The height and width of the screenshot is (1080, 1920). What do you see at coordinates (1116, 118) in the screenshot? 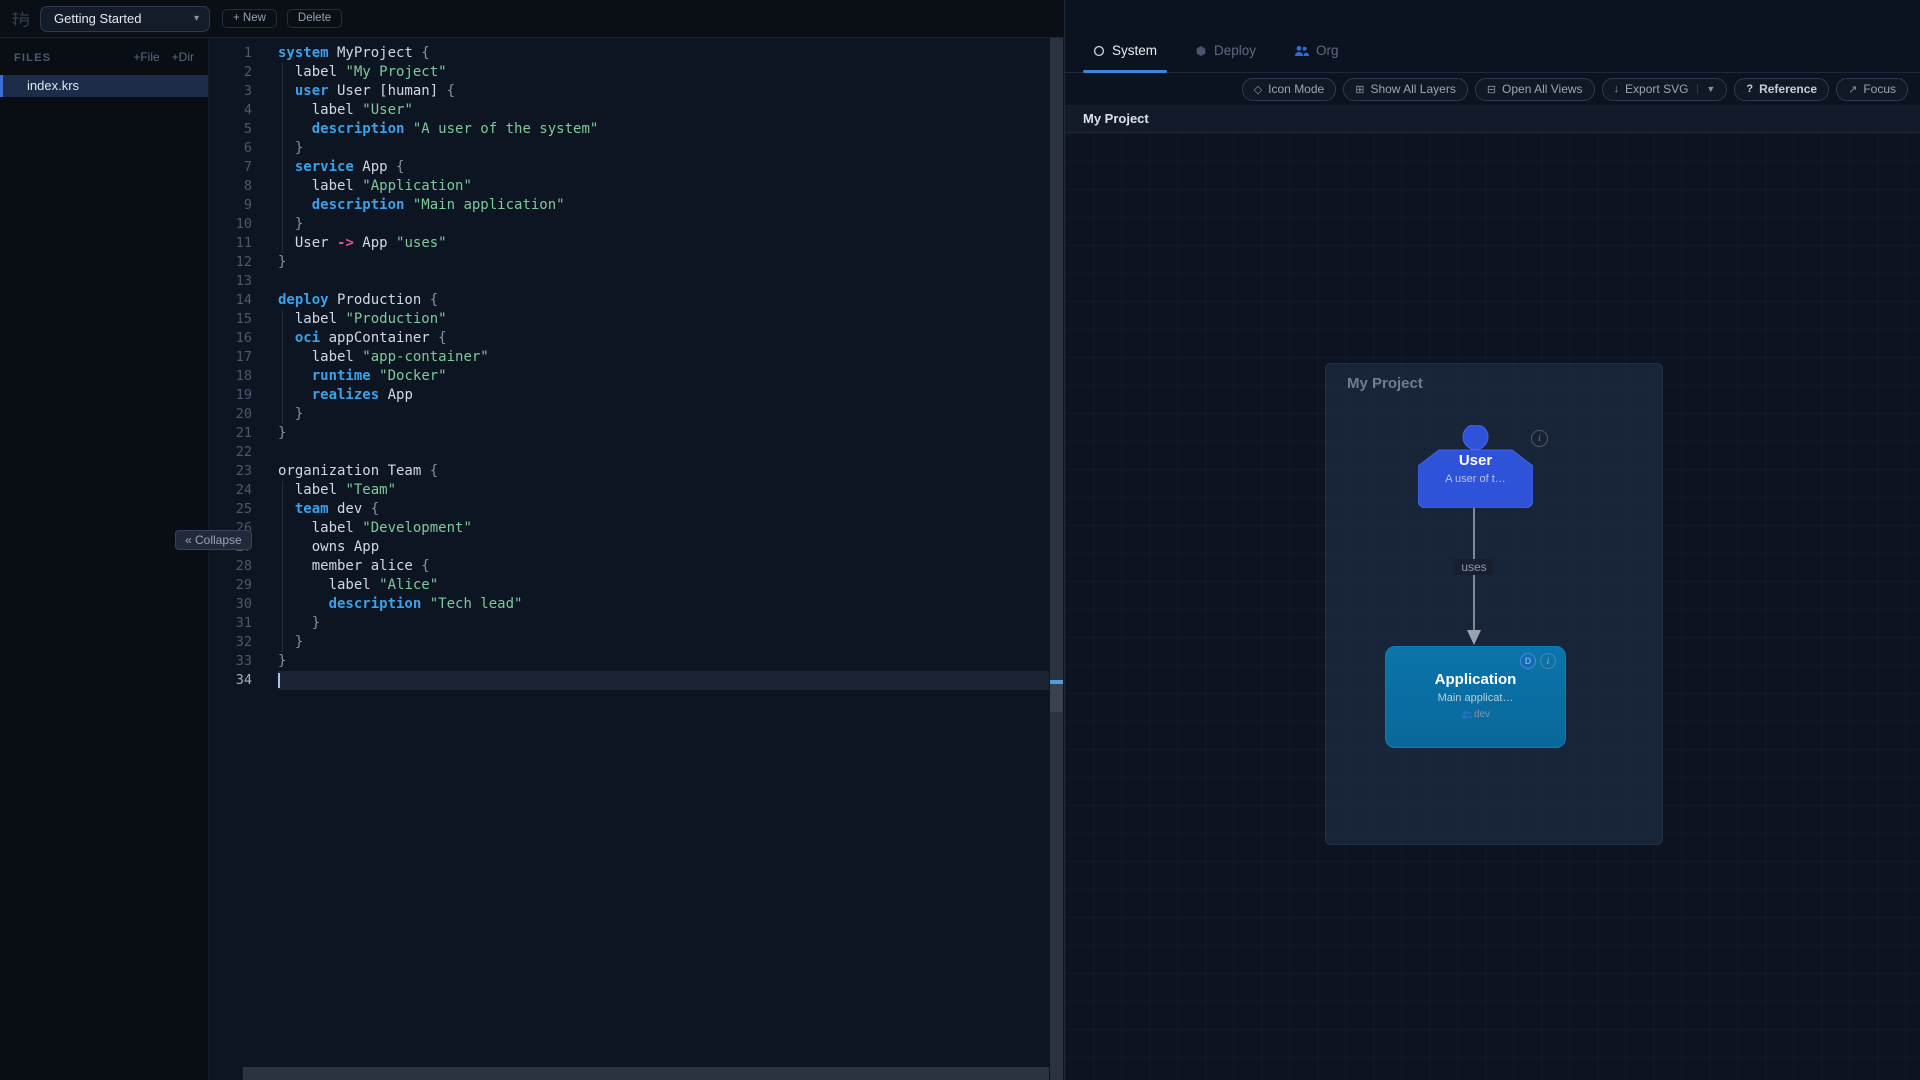
I see `breadcrumb-item: My Project` at bounding box center [1116, 118].